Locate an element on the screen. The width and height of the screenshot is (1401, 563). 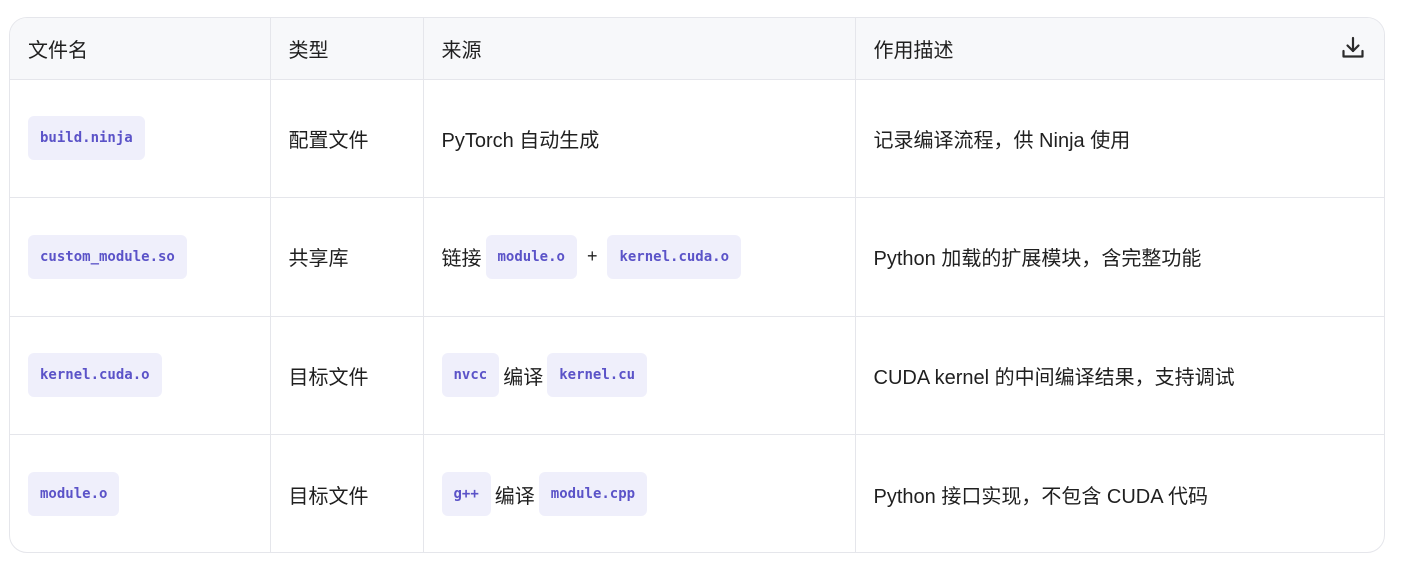
header-type: 类型 is located at coordinates (347, 49).